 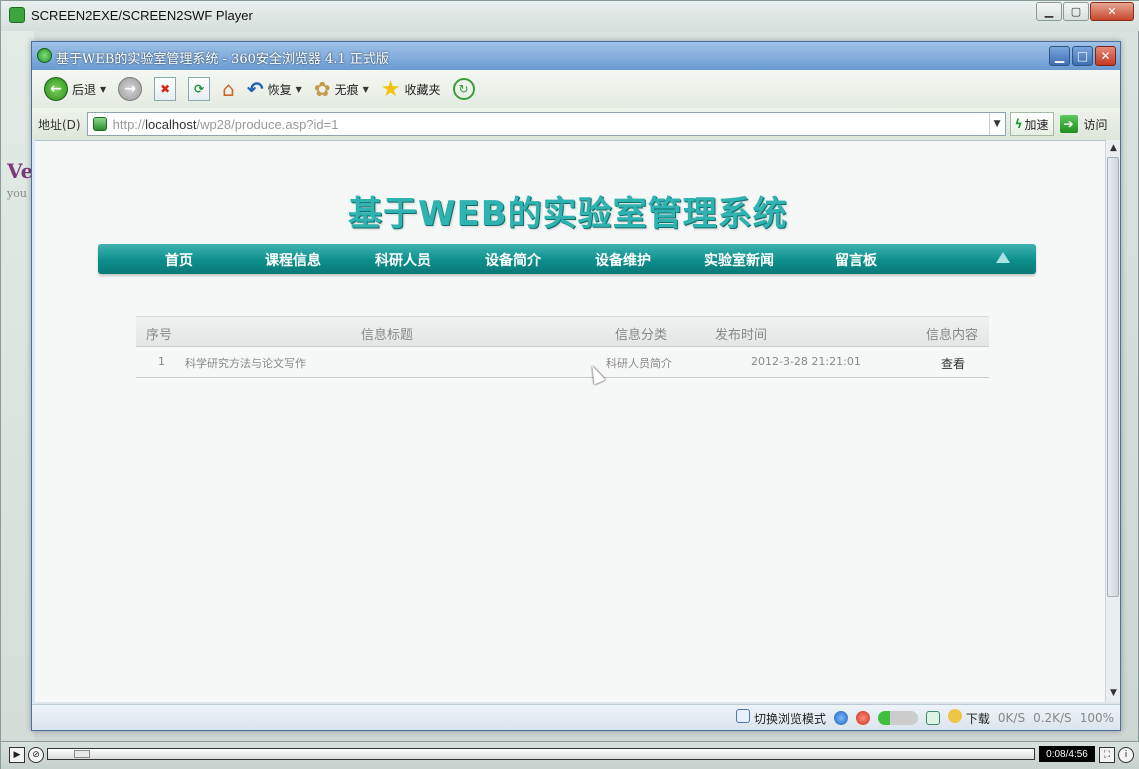 What do you see at coordinates (1003, 257) in the screenshot?
I see `triangle-up-icon` at bounding box center [1003, 257].